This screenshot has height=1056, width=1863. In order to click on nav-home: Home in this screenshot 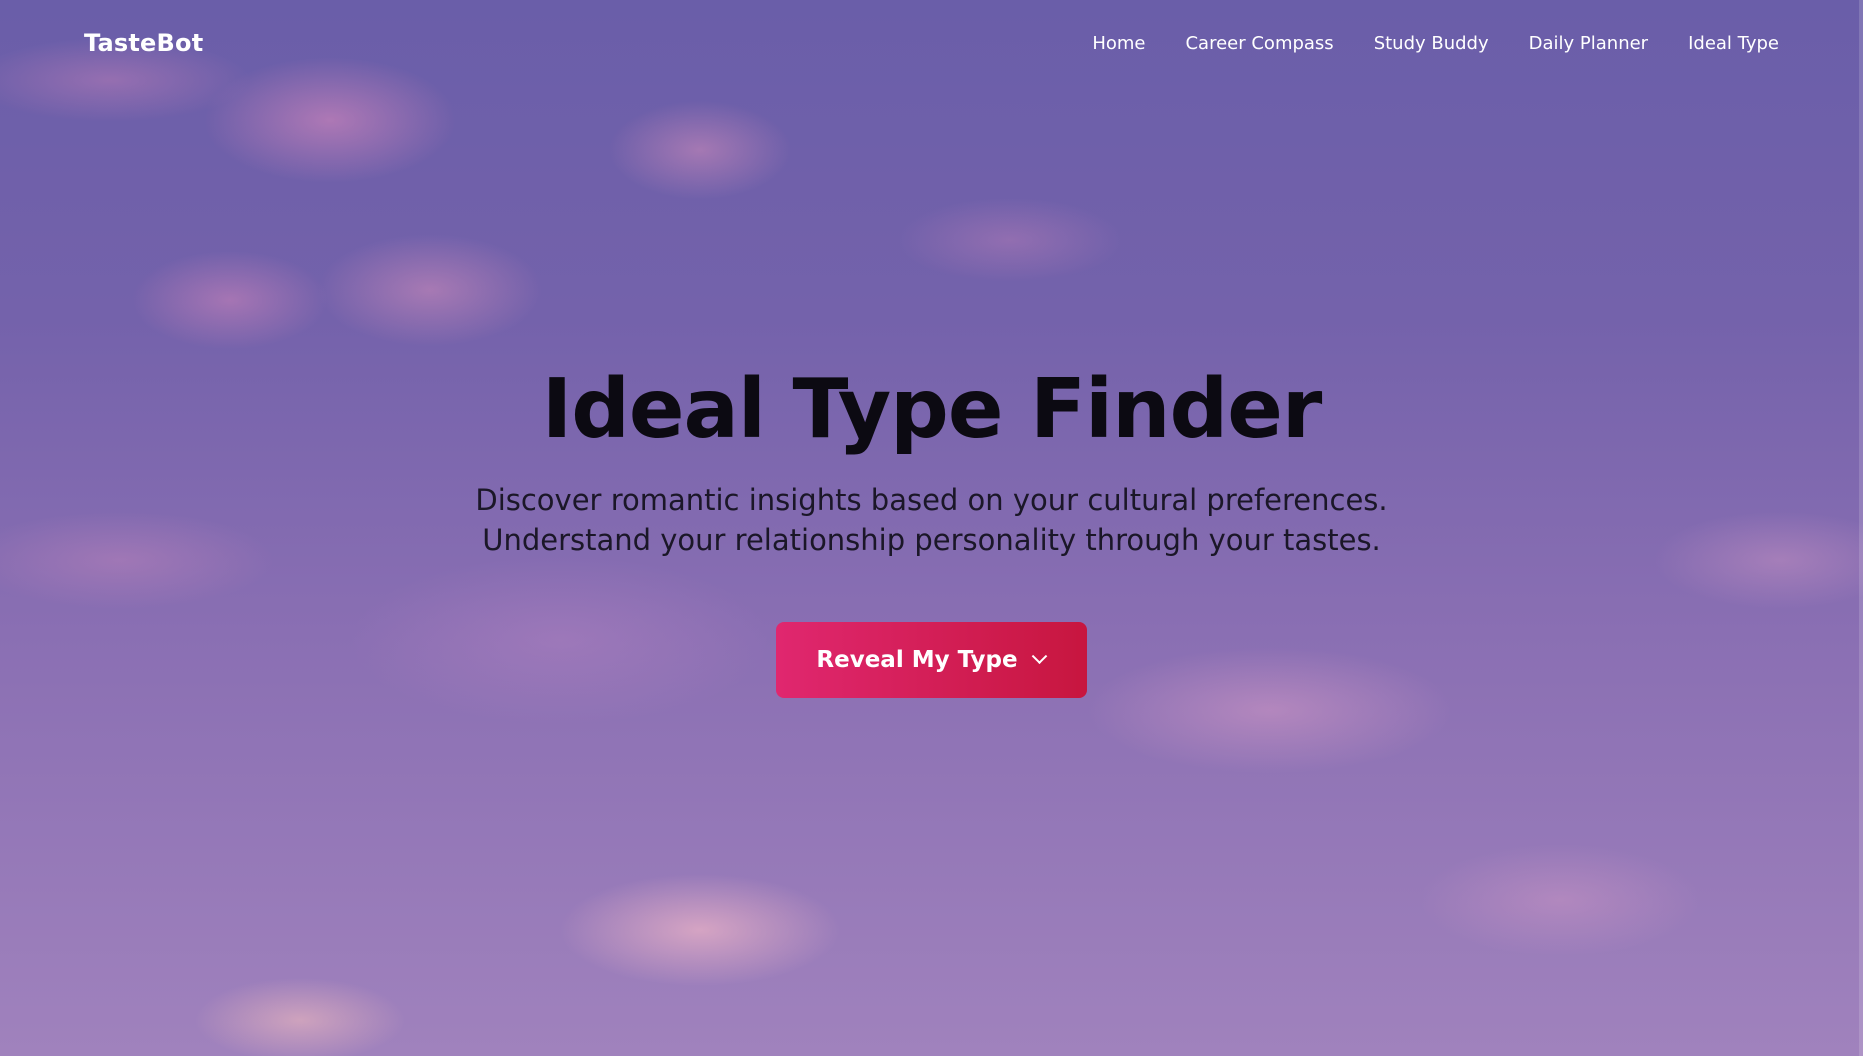, I will do `click(1118, 43)`.